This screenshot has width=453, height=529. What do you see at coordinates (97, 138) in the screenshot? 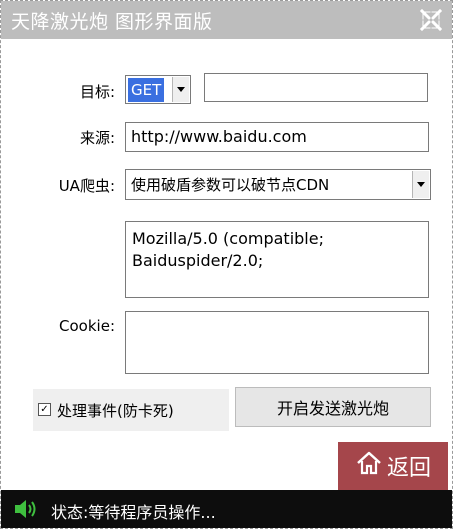
I see `source-label: 来源:` at bounding box center [97, 138].